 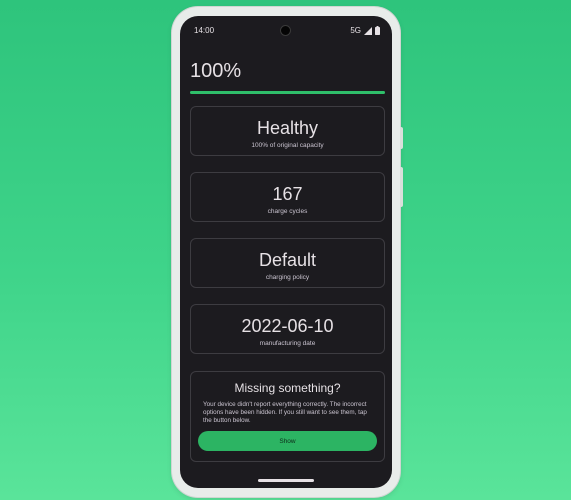 What do you see at coordinates (287, 388) in the screenshot?
I see `missing-title: Missing something?` at bounding box center [287, 388].